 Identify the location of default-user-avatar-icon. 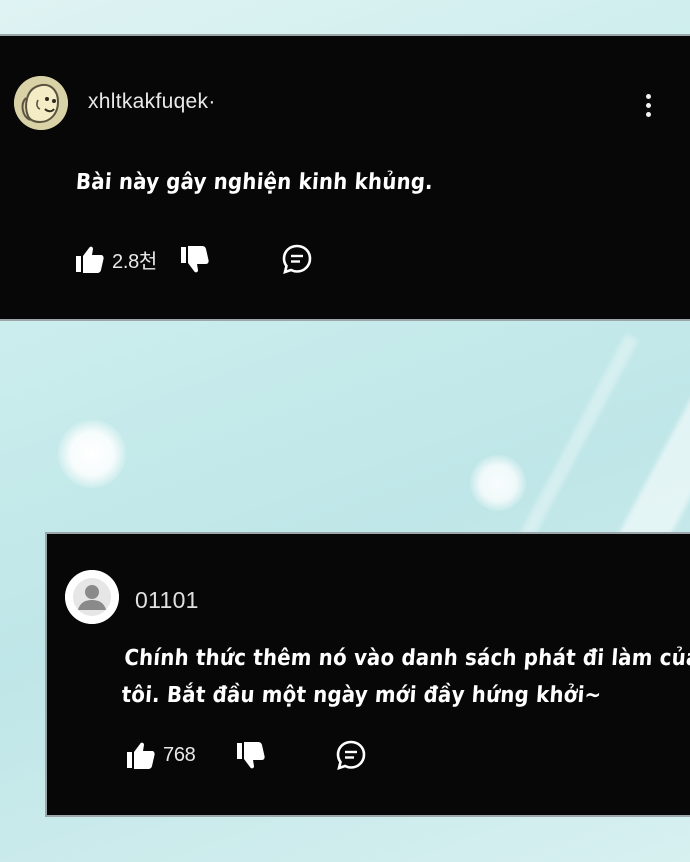
(92, 597).